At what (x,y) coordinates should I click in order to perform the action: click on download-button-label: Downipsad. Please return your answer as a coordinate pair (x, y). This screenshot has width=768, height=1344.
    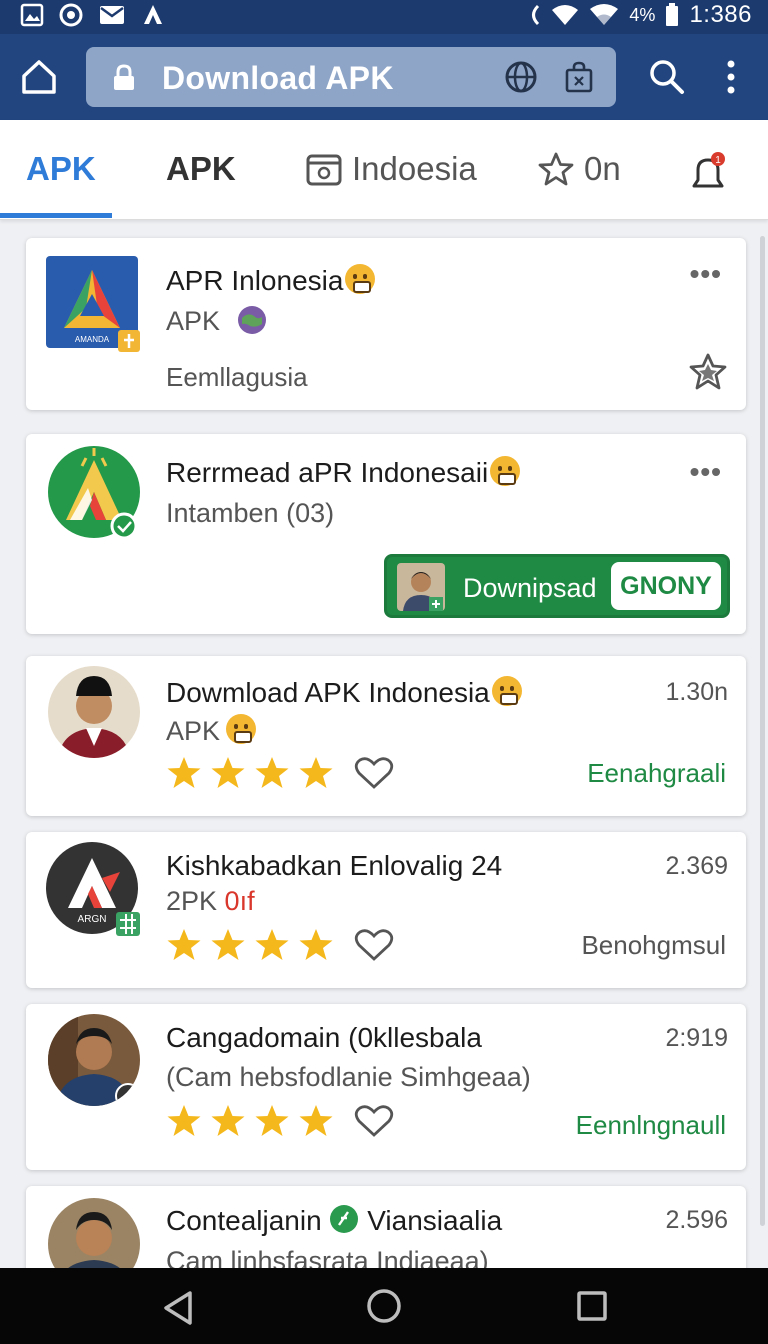
    Looking at the image, I should click on (530, 588).